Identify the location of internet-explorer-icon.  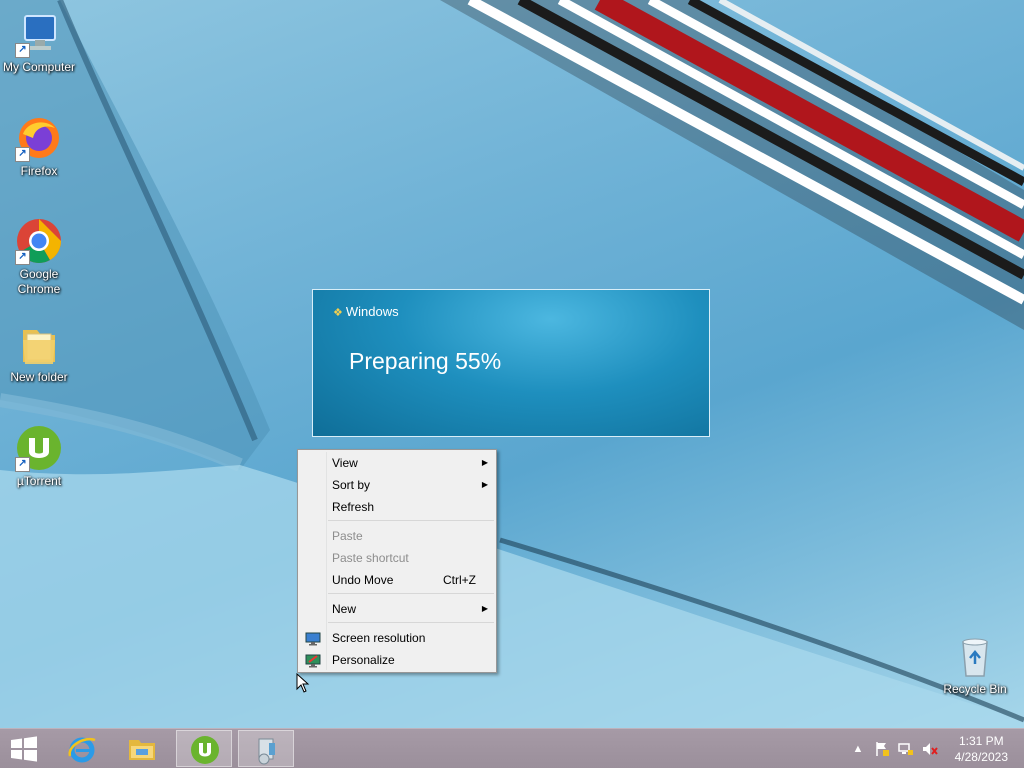
(82, 749).